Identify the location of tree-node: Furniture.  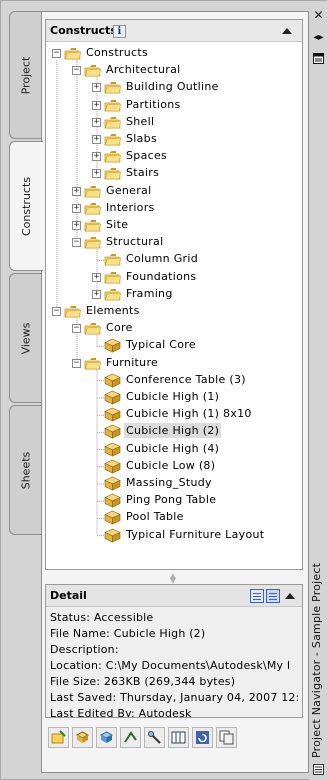
(132, 362).